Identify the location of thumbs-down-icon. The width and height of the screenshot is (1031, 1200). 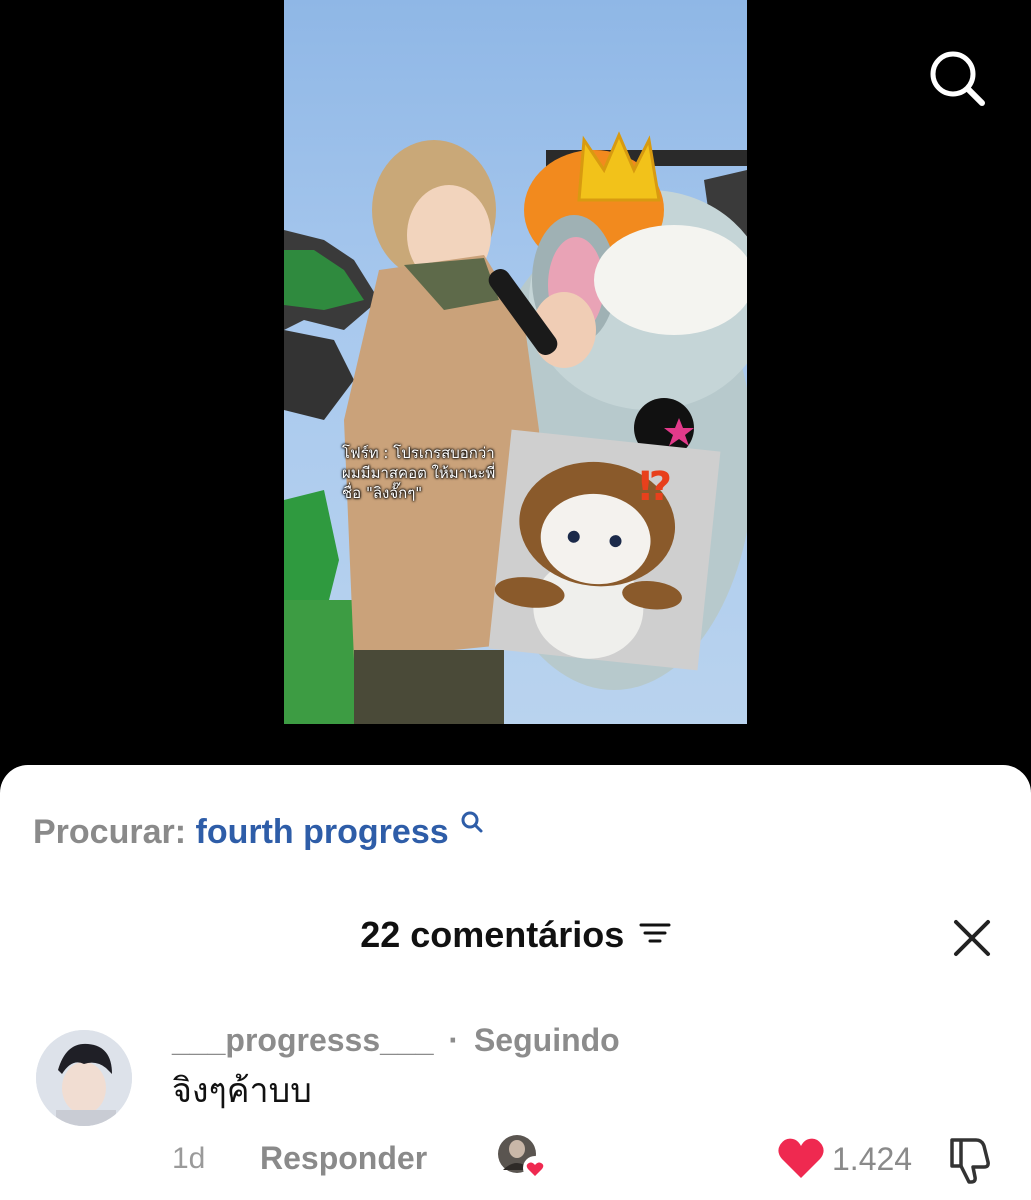
(970, 1161).